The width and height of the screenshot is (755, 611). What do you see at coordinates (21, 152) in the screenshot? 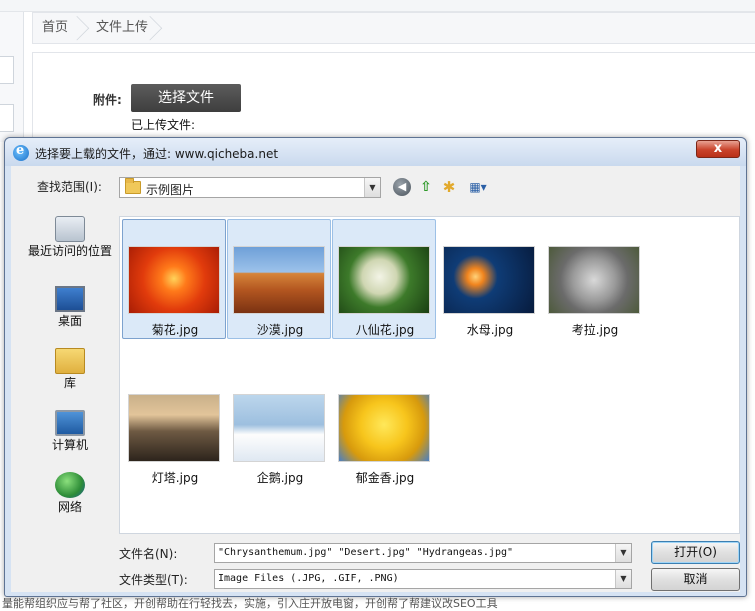
I see `ie-icon` at bounding box center [21, 152].